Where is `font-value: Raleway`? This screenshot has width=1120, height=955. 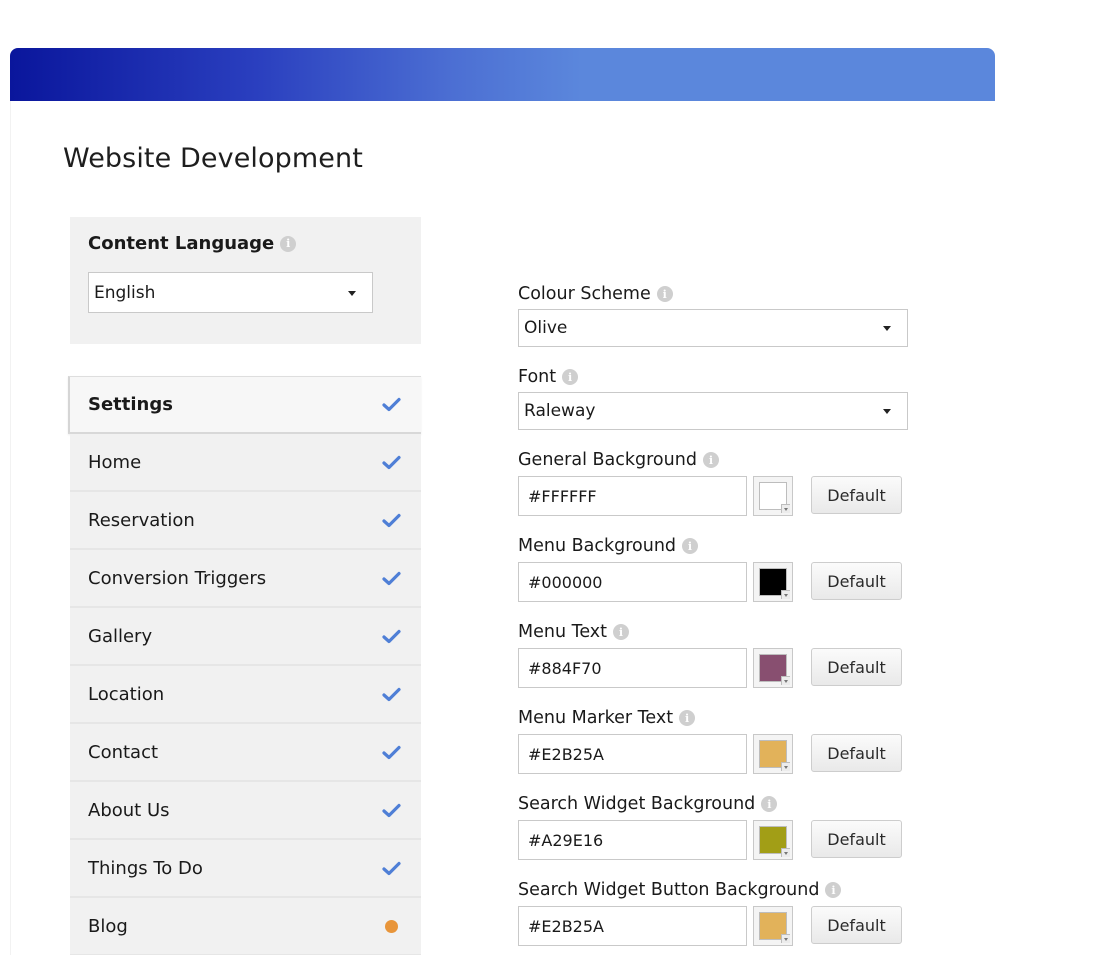 font-value: Raleway is located at coordinates (560, 411).